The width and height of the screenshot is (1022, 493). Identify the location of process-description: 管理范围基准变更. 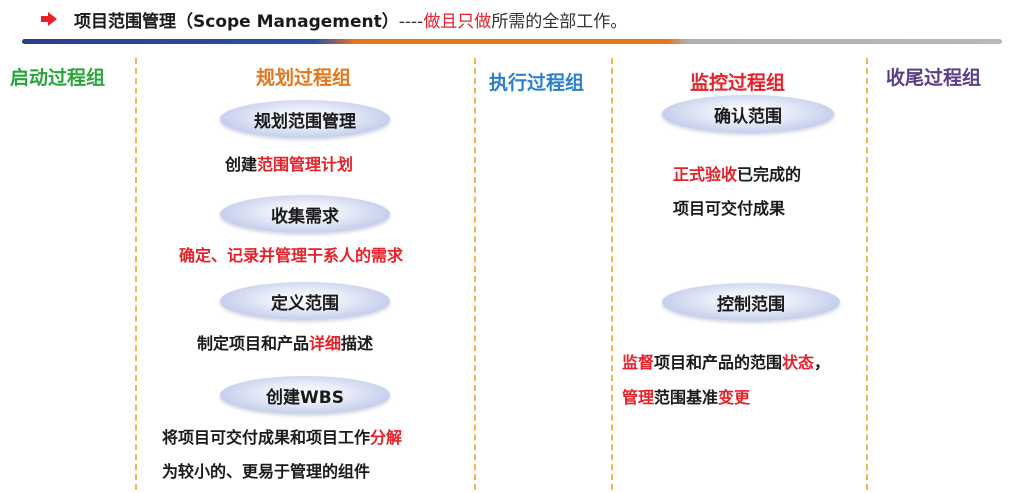
(686, 397).